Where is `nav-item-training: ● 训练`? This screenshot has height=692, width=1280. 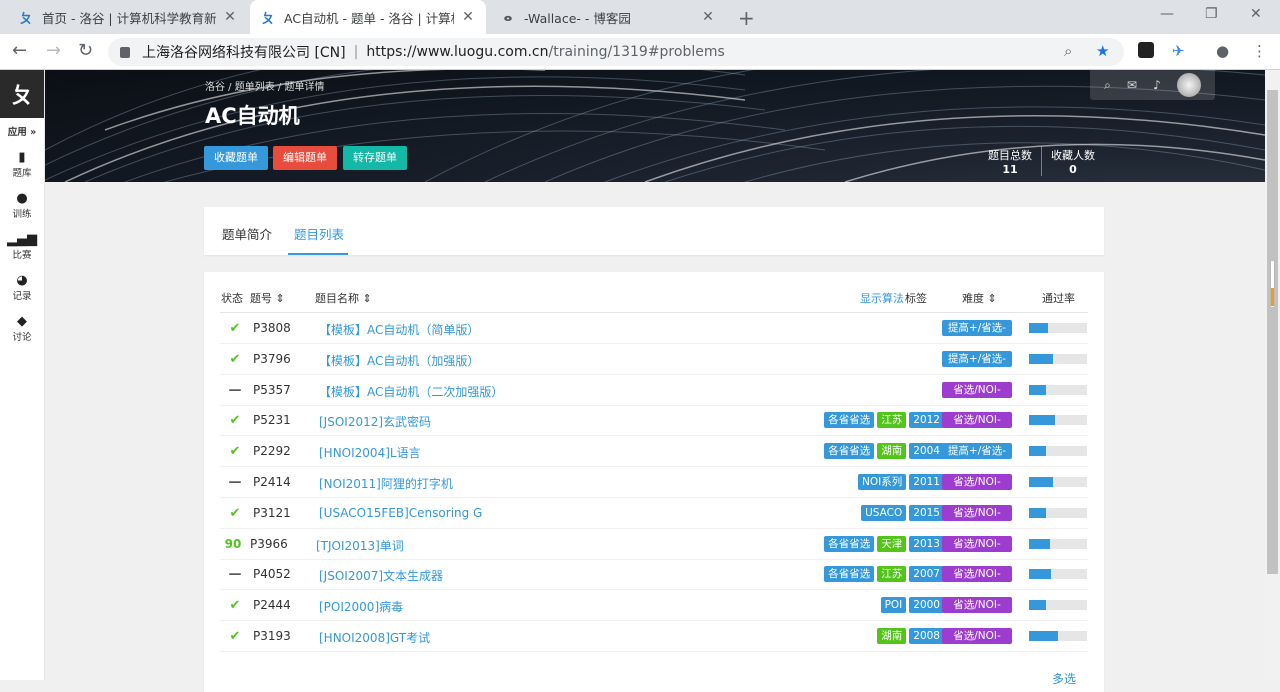
nav-item-training: ● 训练 is located at coordinates (22, 205).